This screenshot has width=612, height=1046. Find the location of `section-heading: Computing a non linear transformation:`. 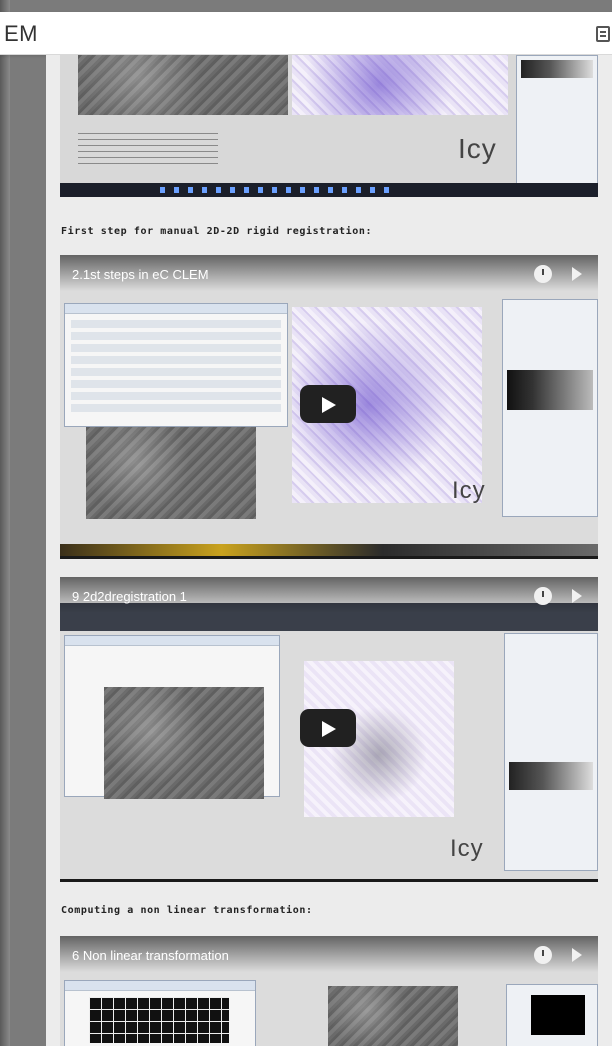

section-heading: Computing a non linear transformation: is located at coordinates (187, 910).